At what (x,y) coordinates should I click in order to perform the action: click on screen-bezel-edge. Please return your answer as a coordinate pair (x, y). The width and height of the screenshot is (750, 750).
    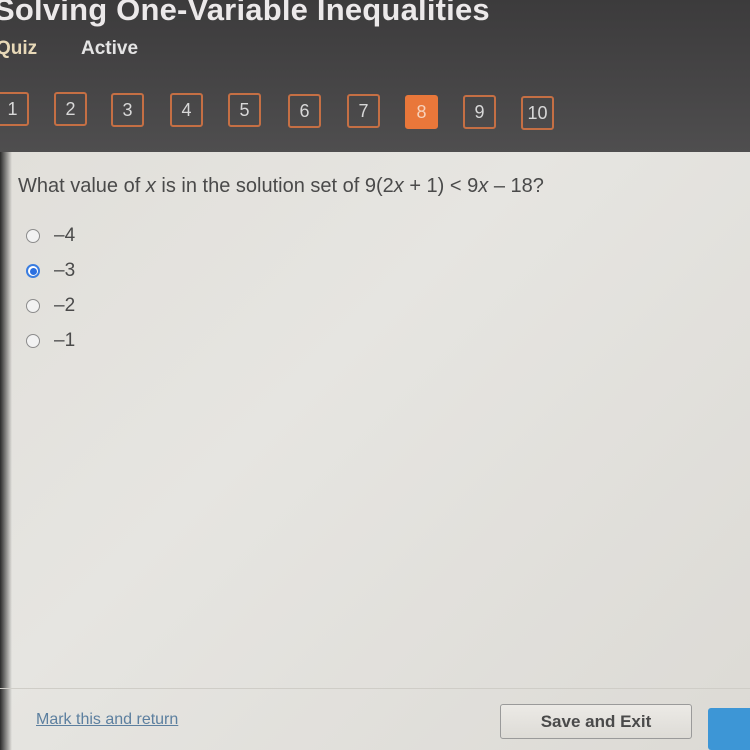
    Looking at the image, I should click on (6, 451).